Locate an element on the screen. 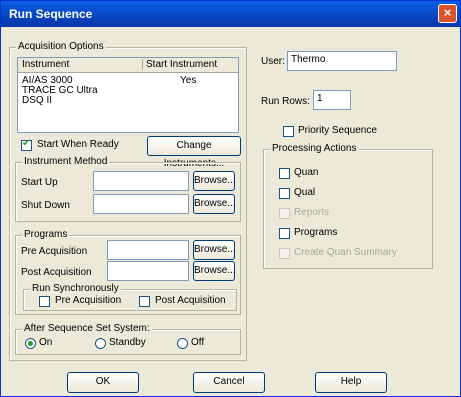  after-sequence-standby-radio is located at coordinates (100, 343).